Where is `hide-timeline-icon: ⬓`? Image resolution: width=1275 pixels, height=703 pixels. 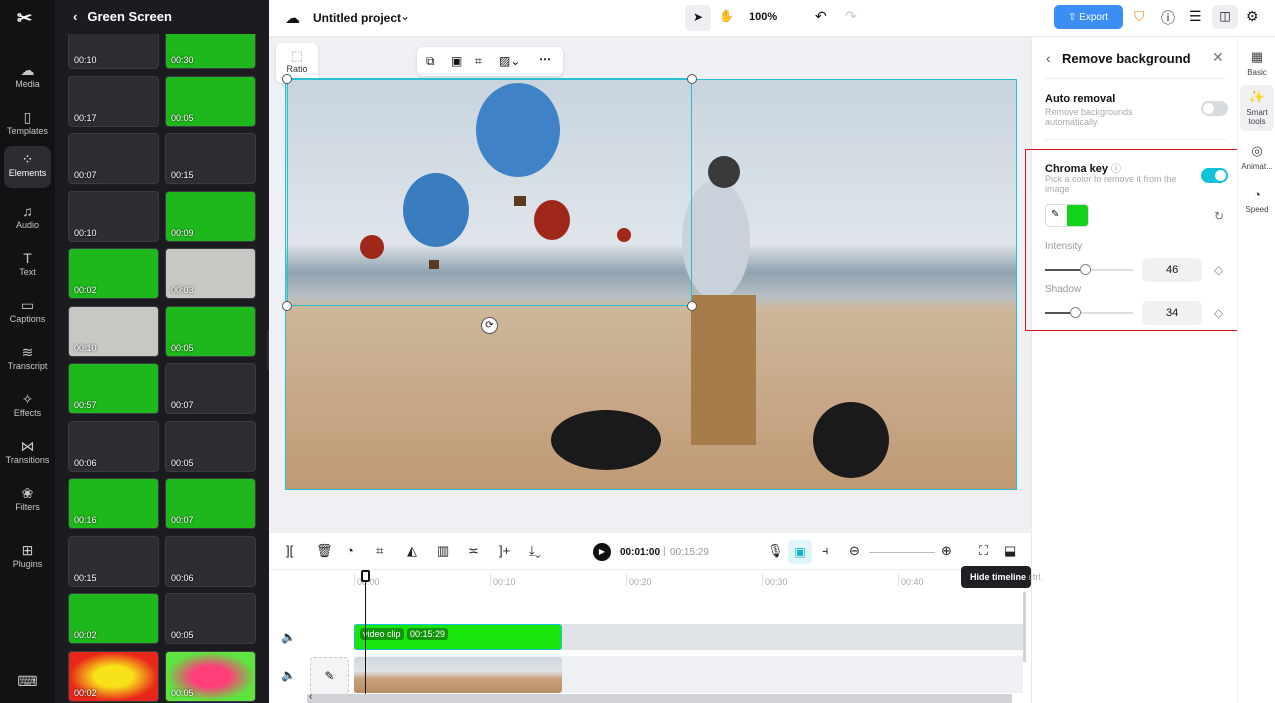
hide-timeline-icon: ⬓ is located at coordinates (1010, 551).